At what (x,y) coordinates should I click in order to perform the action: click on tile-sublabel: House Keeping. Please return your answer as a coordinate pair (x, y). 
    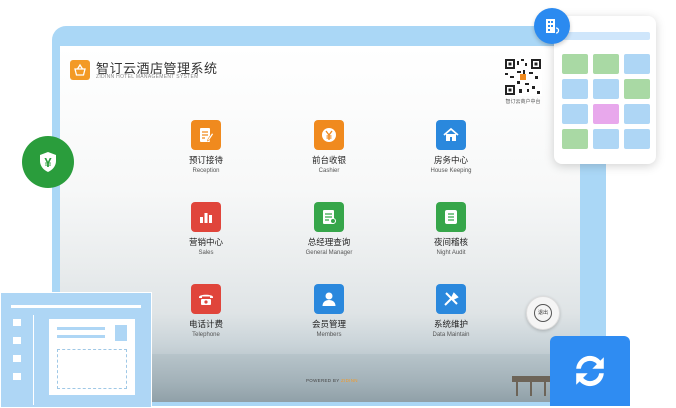
    Looking at the image, I should click on (451, 171).